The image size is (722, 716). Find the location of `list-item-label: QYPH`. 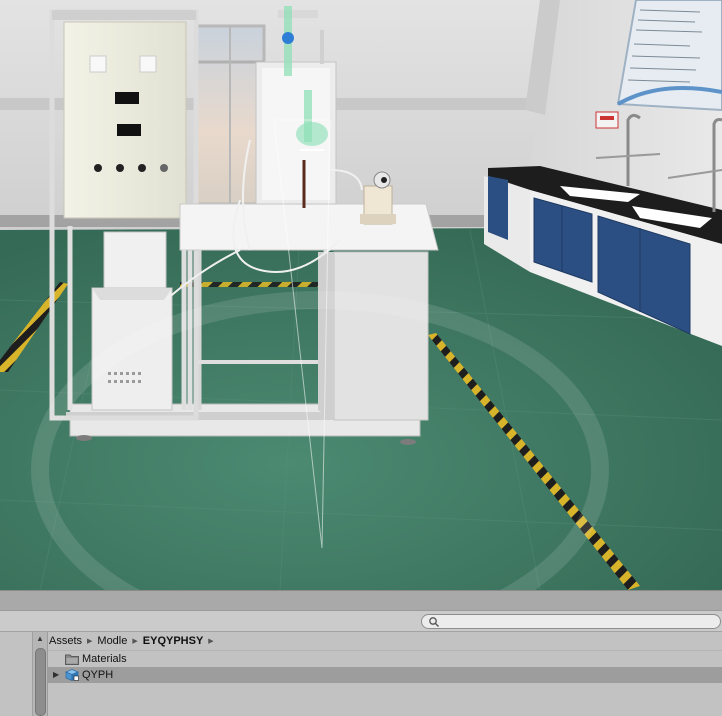

list-item-label: QYPH is located at coordinates (98, 675).